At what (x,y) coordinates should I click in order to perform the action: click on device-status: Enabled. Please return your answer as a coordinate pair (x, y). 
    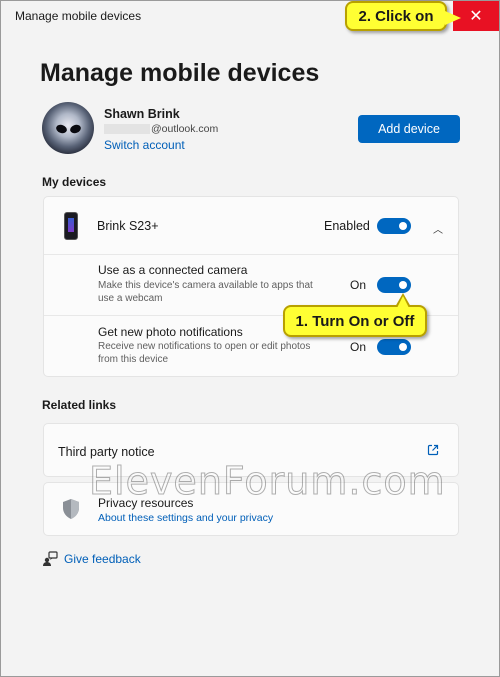
    Looking at the image, I should click on (347, 226).